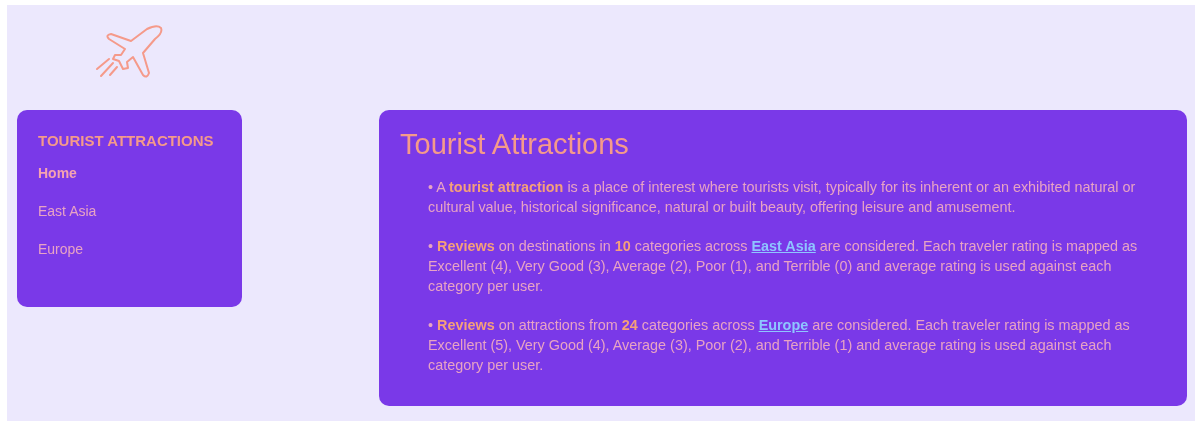 The image size is (1201, 423). What do you see at coordinates (782, 197) in the screenshot?
I see `paragraph: • A tourist attraction is a place of interest where tourists visit, typically for its inherent or an exhibited natural or cultural value, historical significance, natural or built beauty, offering leisure and amusement.` at bounding box center [782, 197].